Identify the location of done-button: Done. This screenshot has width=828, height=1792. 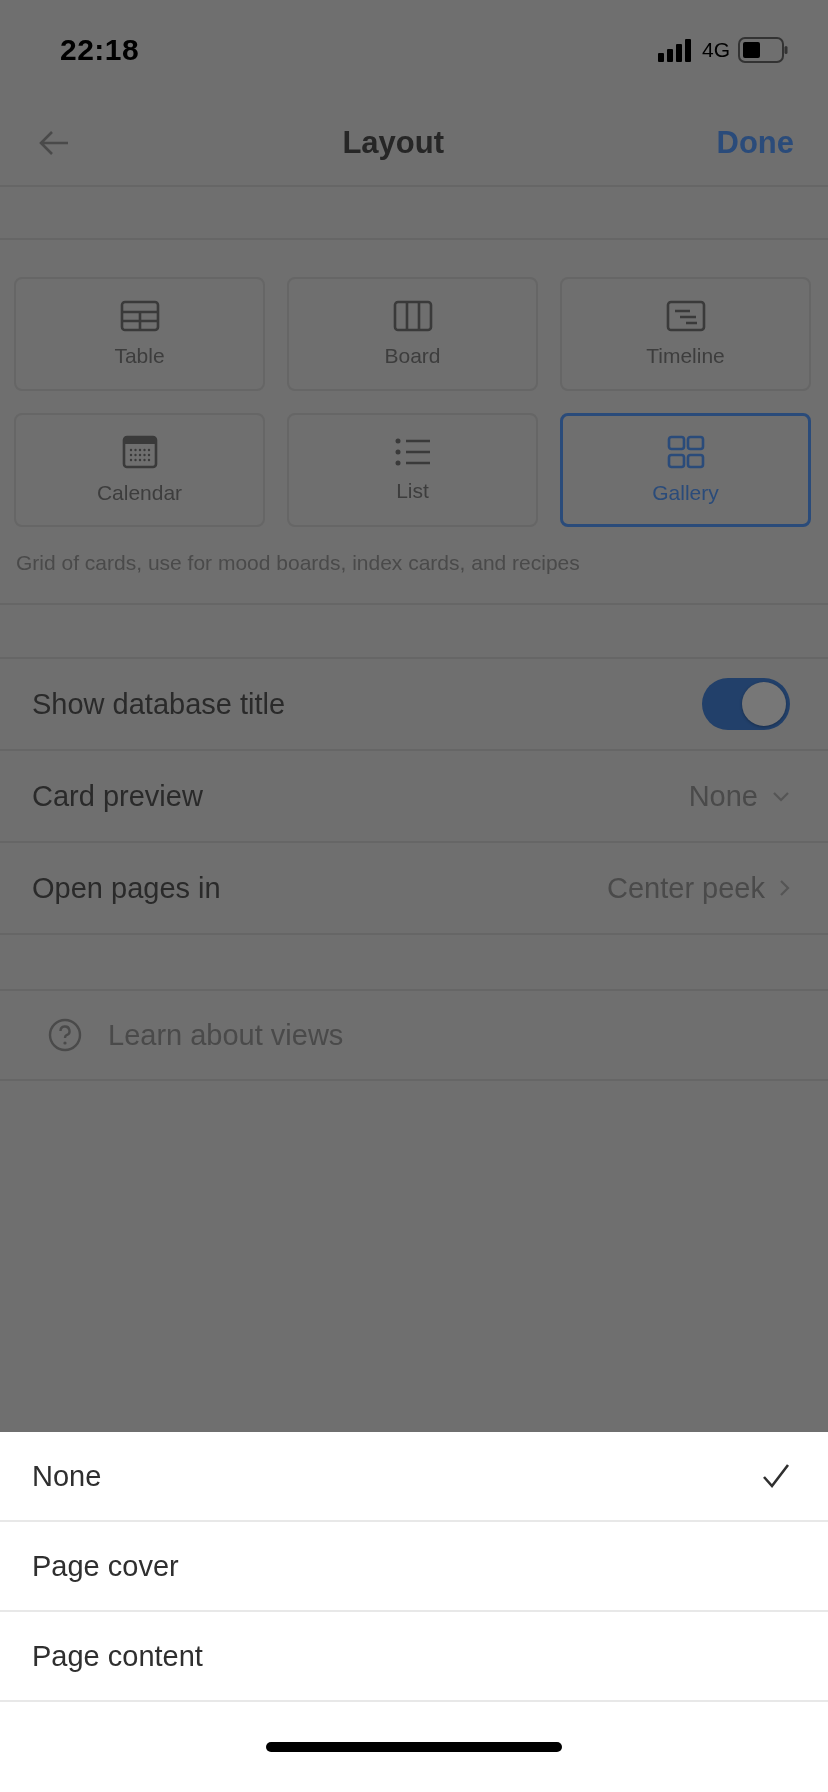
(755, 142).